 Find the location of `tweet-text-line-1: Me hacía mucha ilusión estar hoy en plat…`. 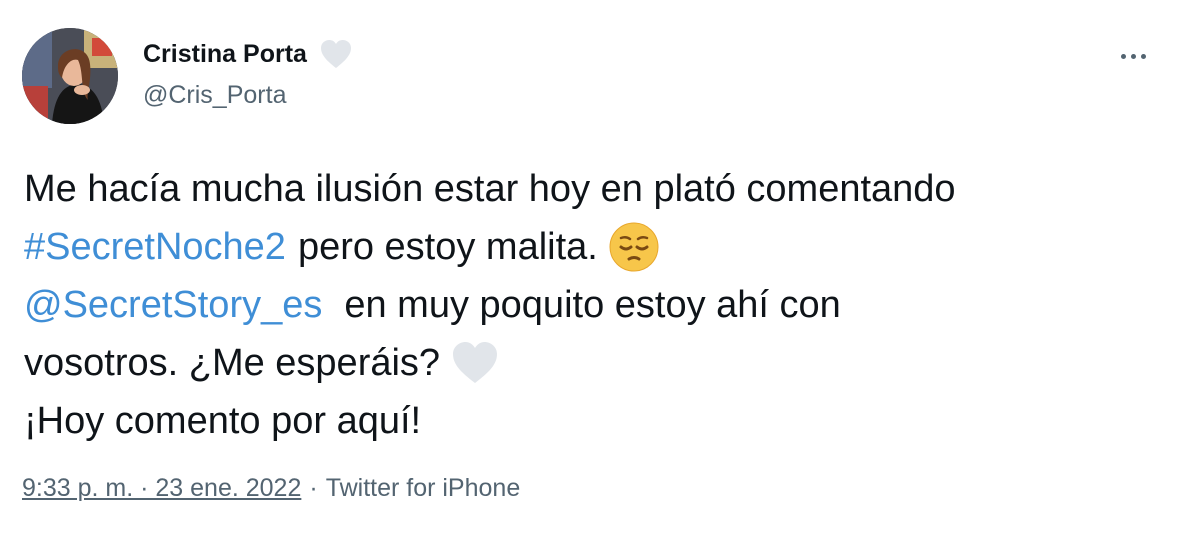

tweet-text-line-1: Me hacía mucha ilusión estar hoy en plat… is located at coordinates (490, 189).